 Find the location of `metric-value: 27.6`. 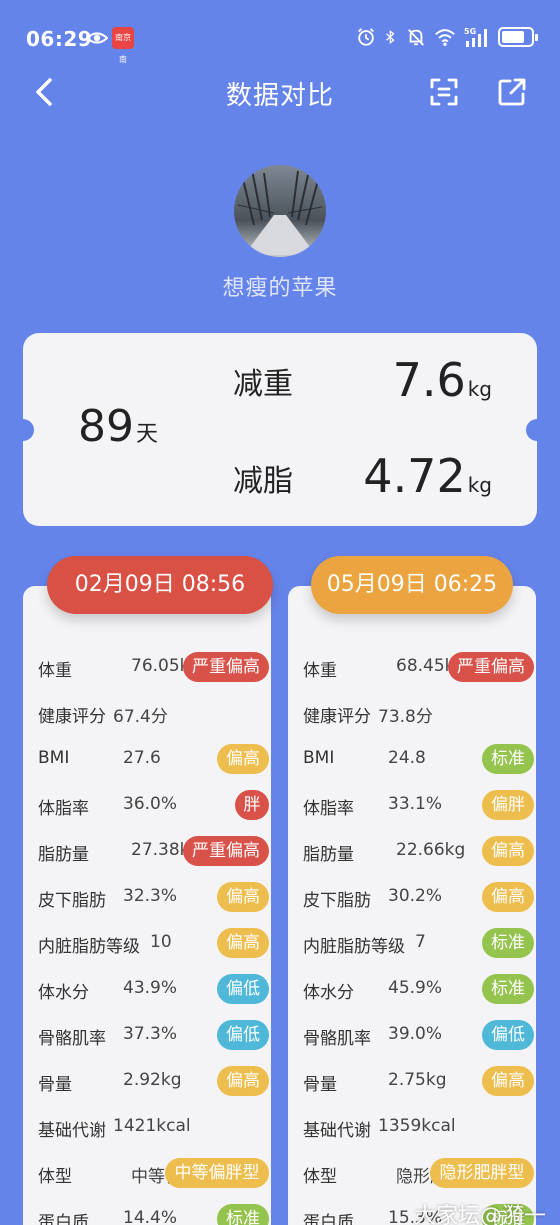

metric-value: 27.6 is located at coordinates (142, 758).